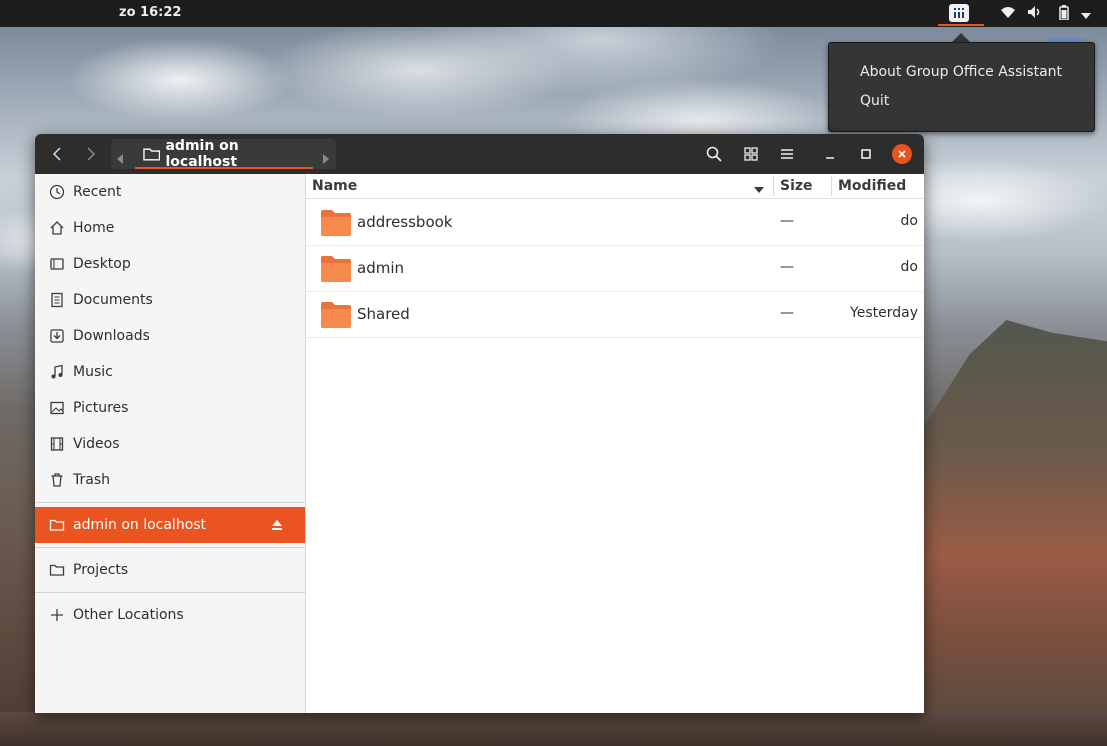 Image resolution: width=1107 pixels, height=746 pixels. Describe the element at coordinates (170, 228) in the screenshot. I see `sidebar-item-home: Home` at that location.